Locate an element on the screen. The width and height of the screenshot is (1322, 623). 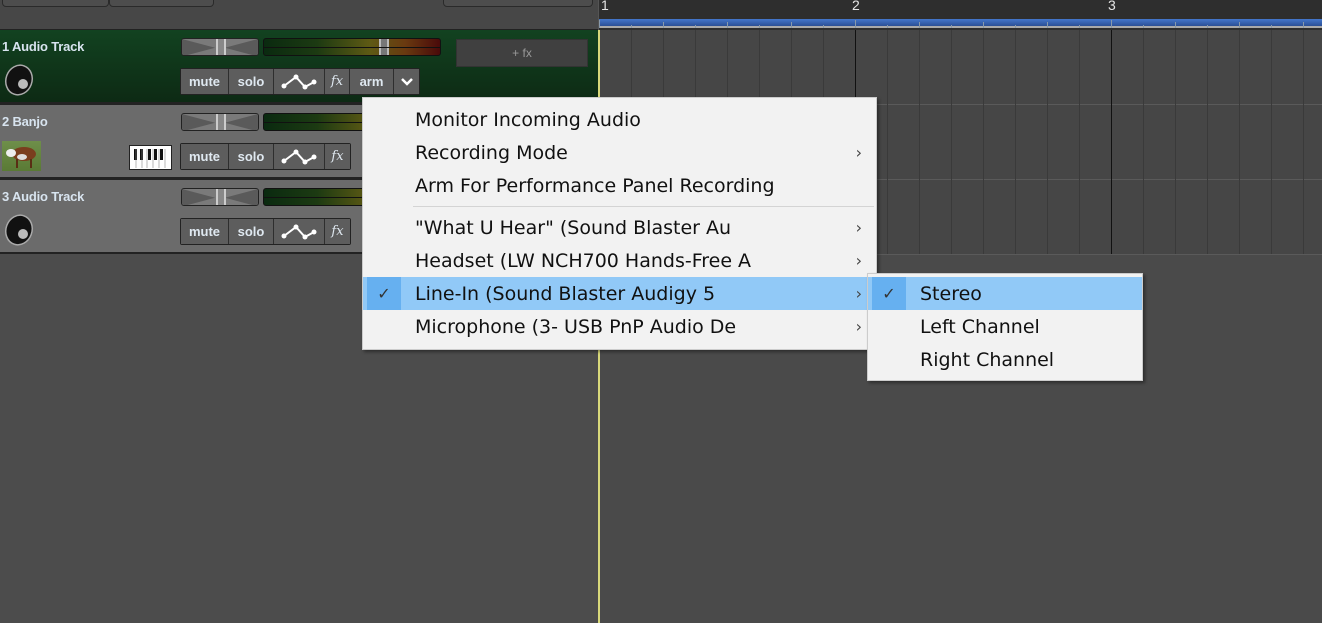
menu-item-right-channel: Right Channel is located at coordinates (1005, 359).